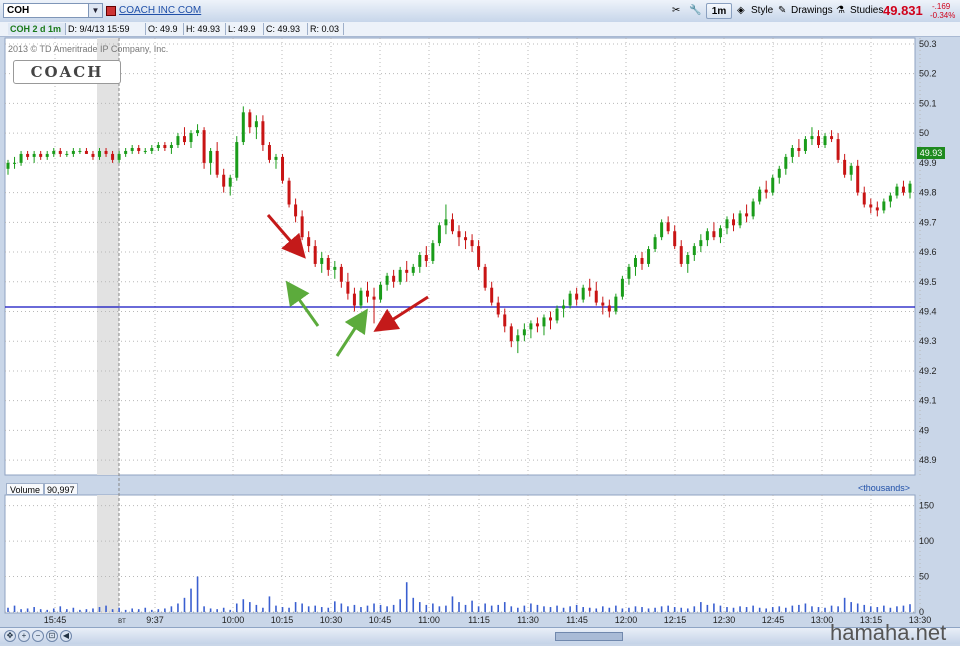 Image resolution: width=960 pixels, height=646 pixels. I want to click on time-tick-label: 12:30, so click(724, 620).